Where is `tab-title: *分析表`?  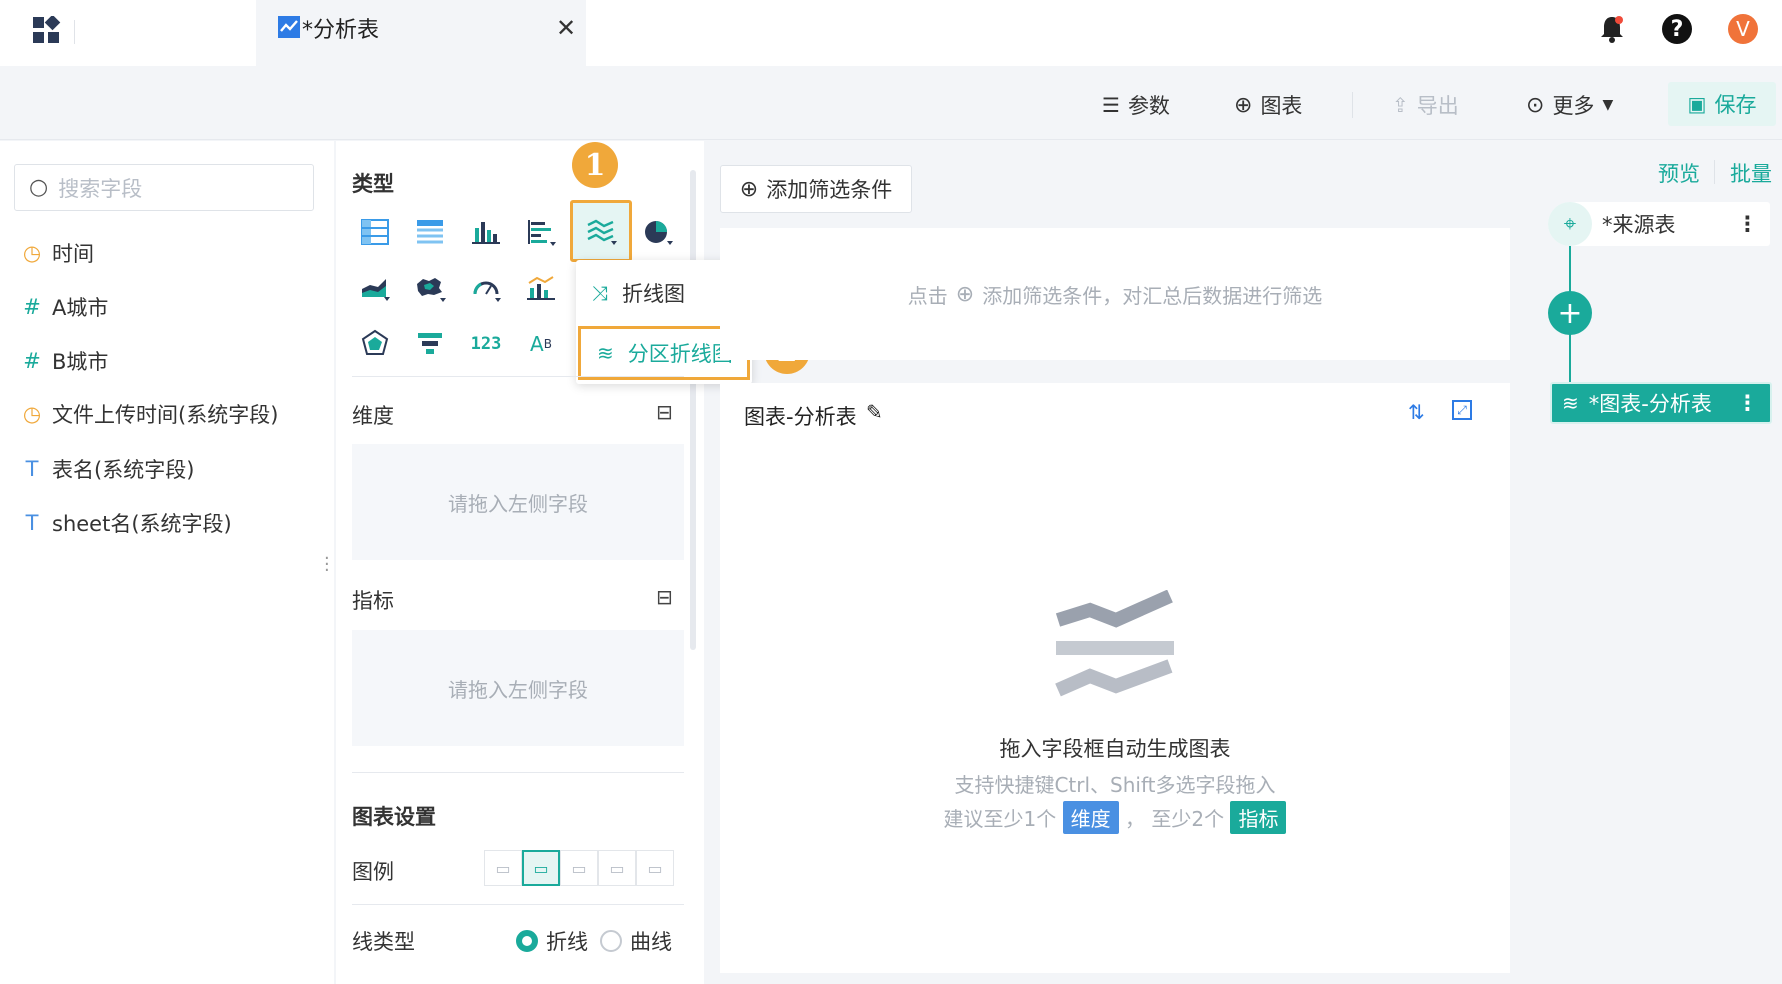 tab-title: *分析表 is located at coordinates (341, 30).